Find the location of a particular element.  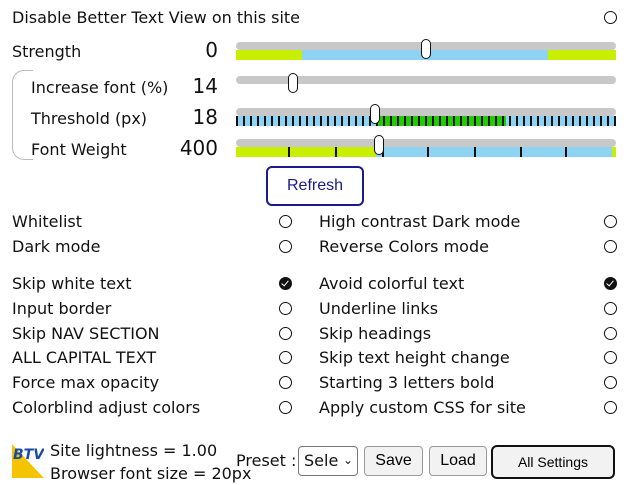

option-input-border-radio is located at coordinates (285, 308).